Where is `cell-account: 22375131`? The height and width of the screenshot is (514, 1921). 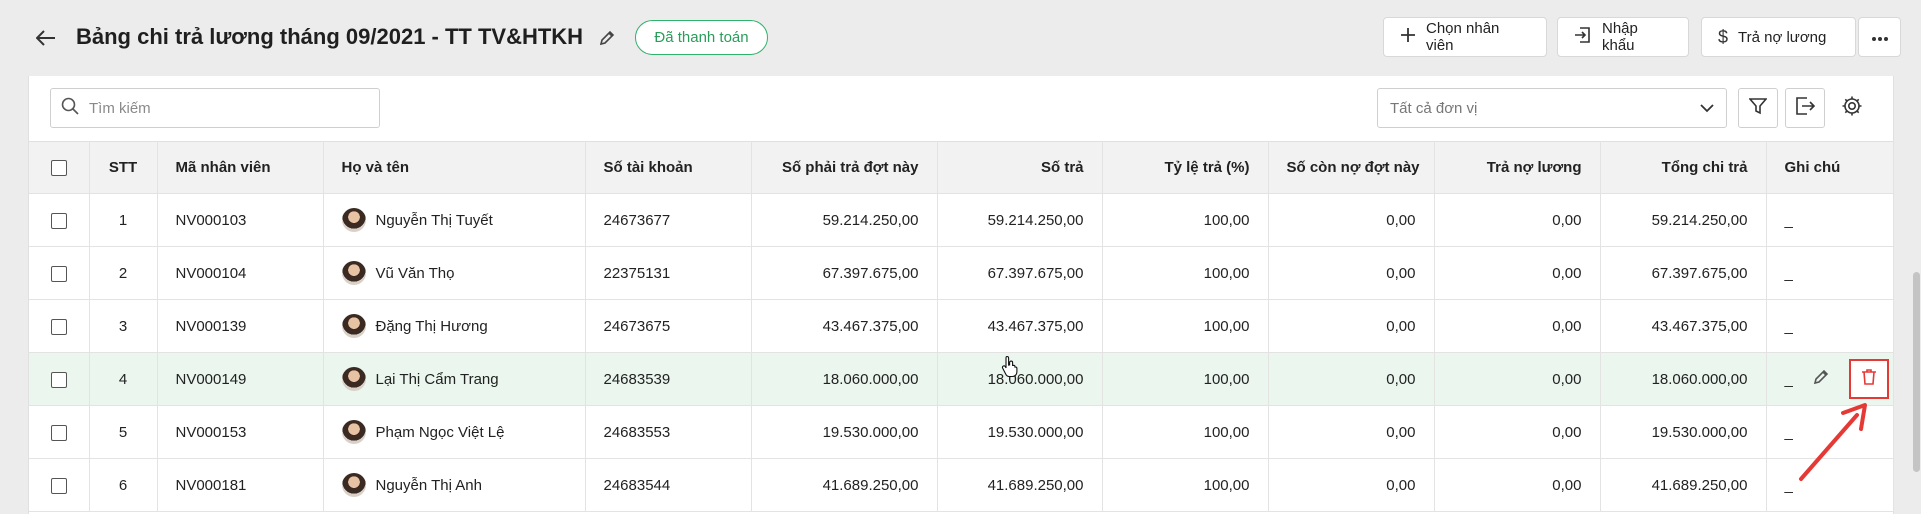 cell-account: 22375131 is located at coordinates (668, 273).